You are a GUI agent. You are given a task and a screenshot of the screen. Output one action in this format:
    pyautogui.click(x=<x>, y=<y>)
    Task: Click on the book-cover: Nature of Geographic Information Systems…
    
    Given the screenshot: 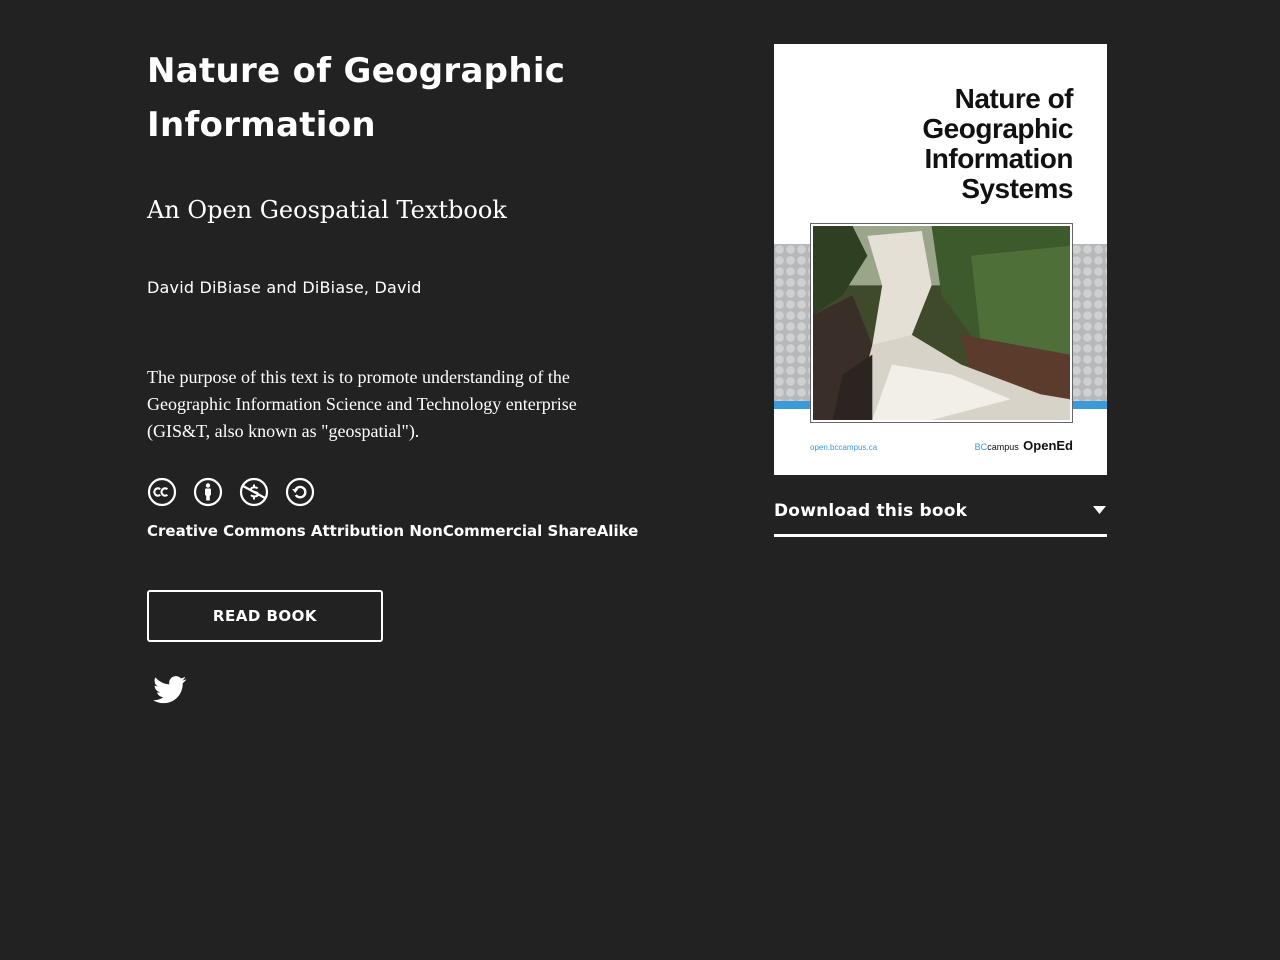 What is the action you would take?
    pyautogui.click(x=940, y=259)
    